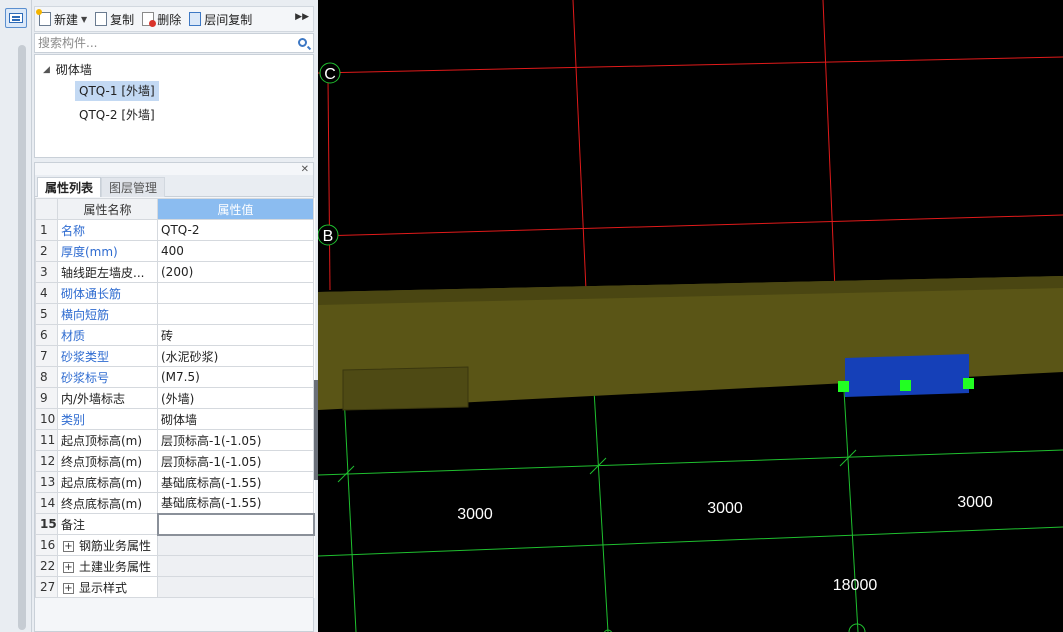  I want to click on property-name: 终点底标高(m), so click(107, 503).